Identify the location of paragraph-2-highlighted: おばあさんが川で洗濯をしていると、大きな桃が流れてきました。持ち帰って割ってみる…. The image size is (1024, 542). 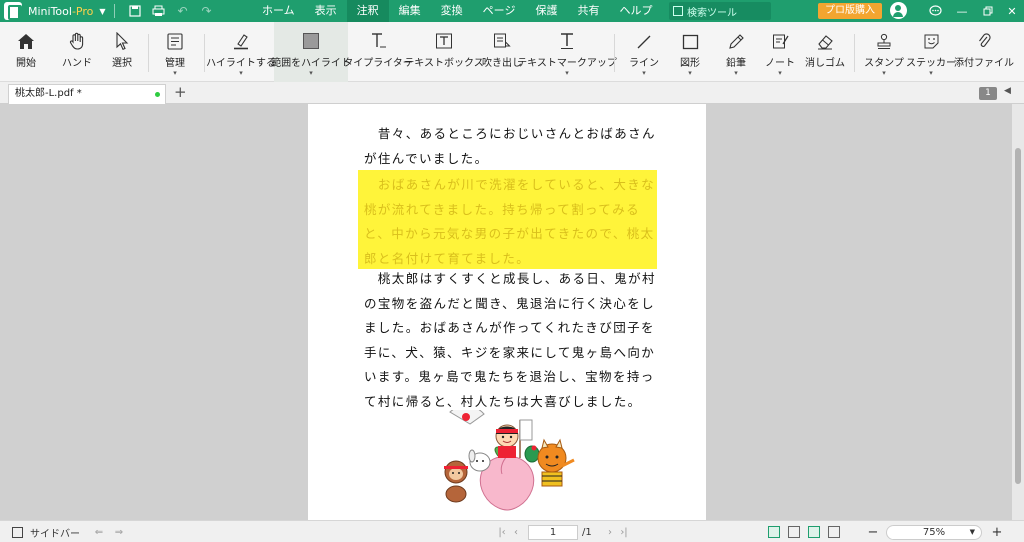
(510, 221).